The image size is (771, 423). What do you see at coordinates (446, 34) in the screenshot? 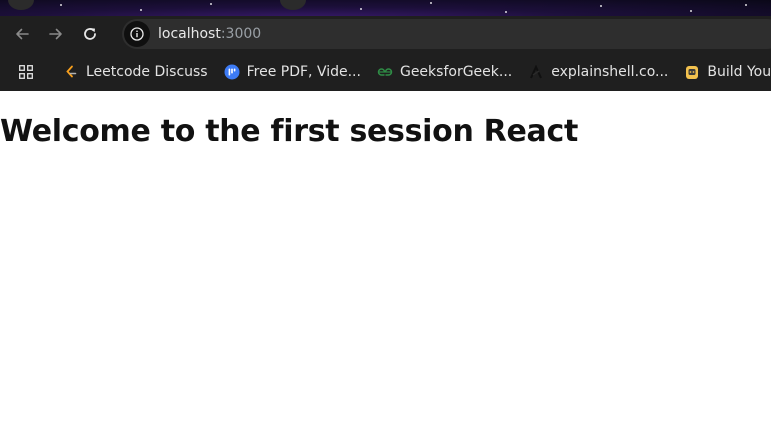
I see `address-bar: localhost:3000` at bounding box center [446, 34].